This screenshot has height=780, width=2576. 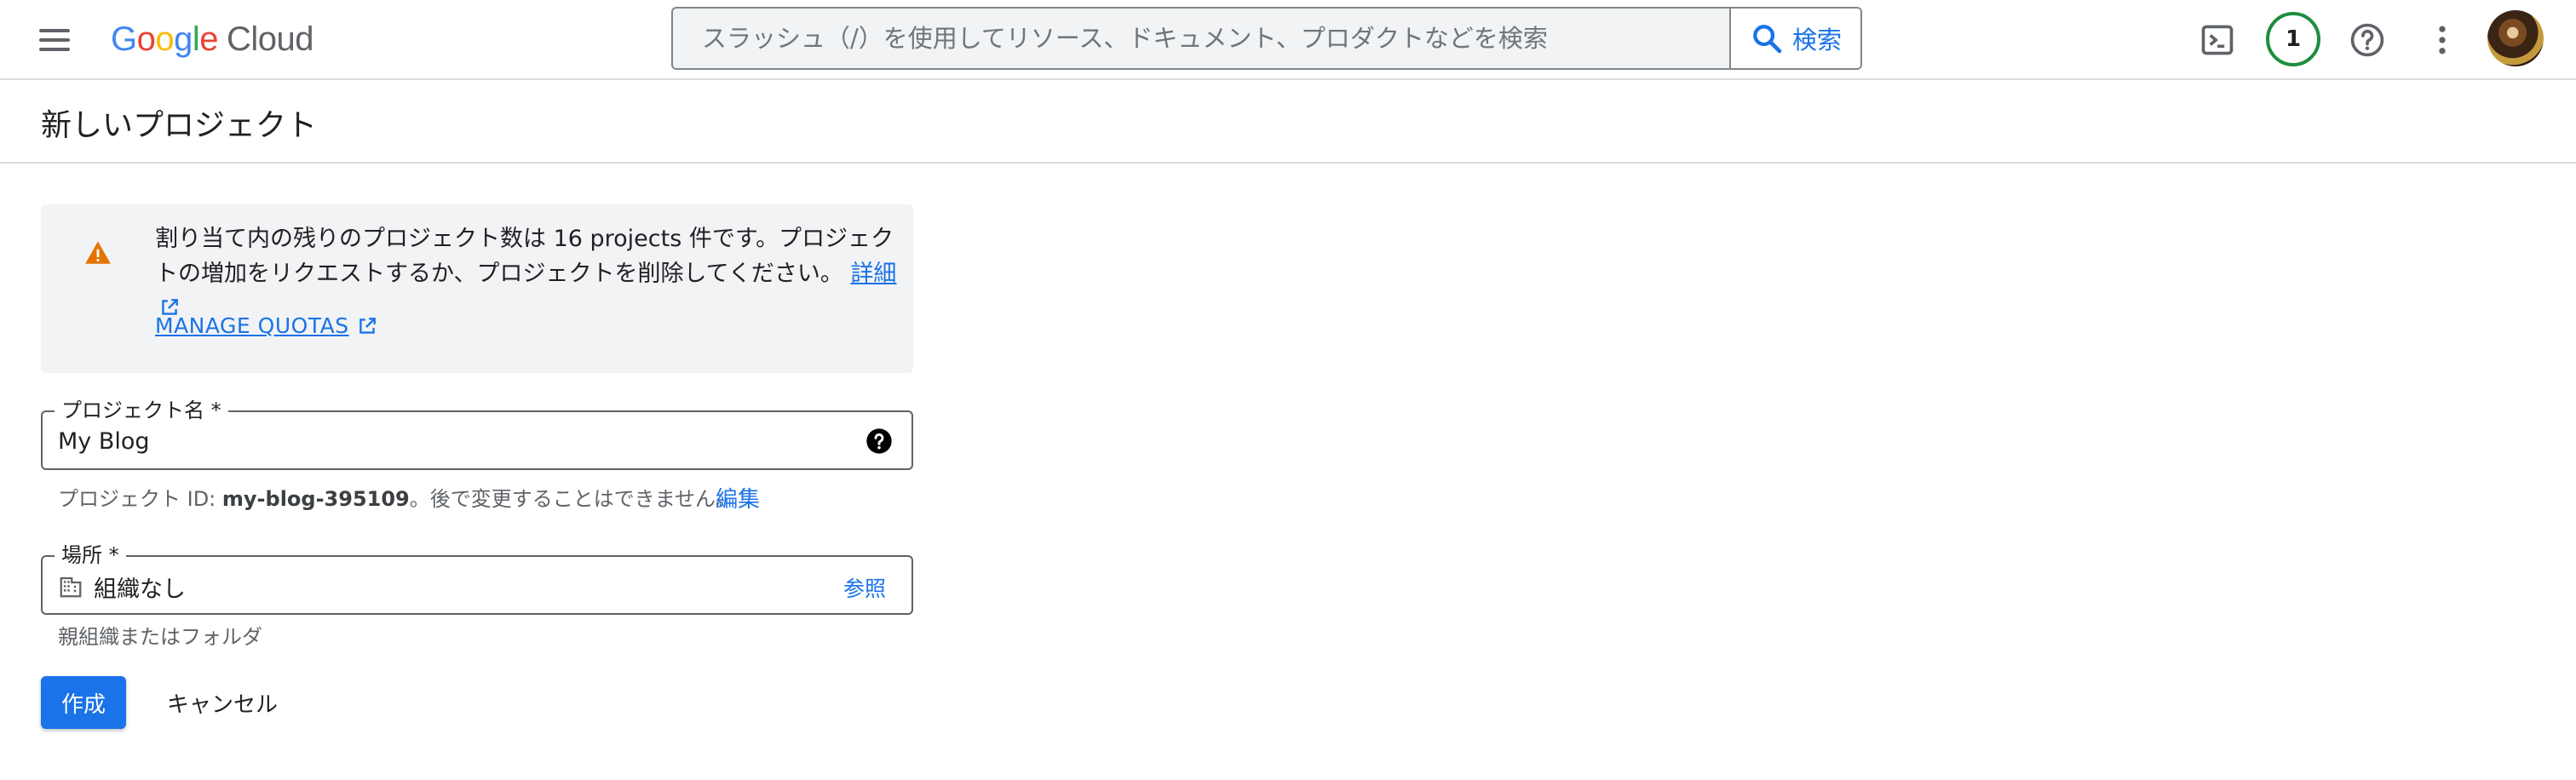 What do you see at coordinates (71, 587) in the screenshot?
I see `organization-icon` at bounding box center [71, 587].